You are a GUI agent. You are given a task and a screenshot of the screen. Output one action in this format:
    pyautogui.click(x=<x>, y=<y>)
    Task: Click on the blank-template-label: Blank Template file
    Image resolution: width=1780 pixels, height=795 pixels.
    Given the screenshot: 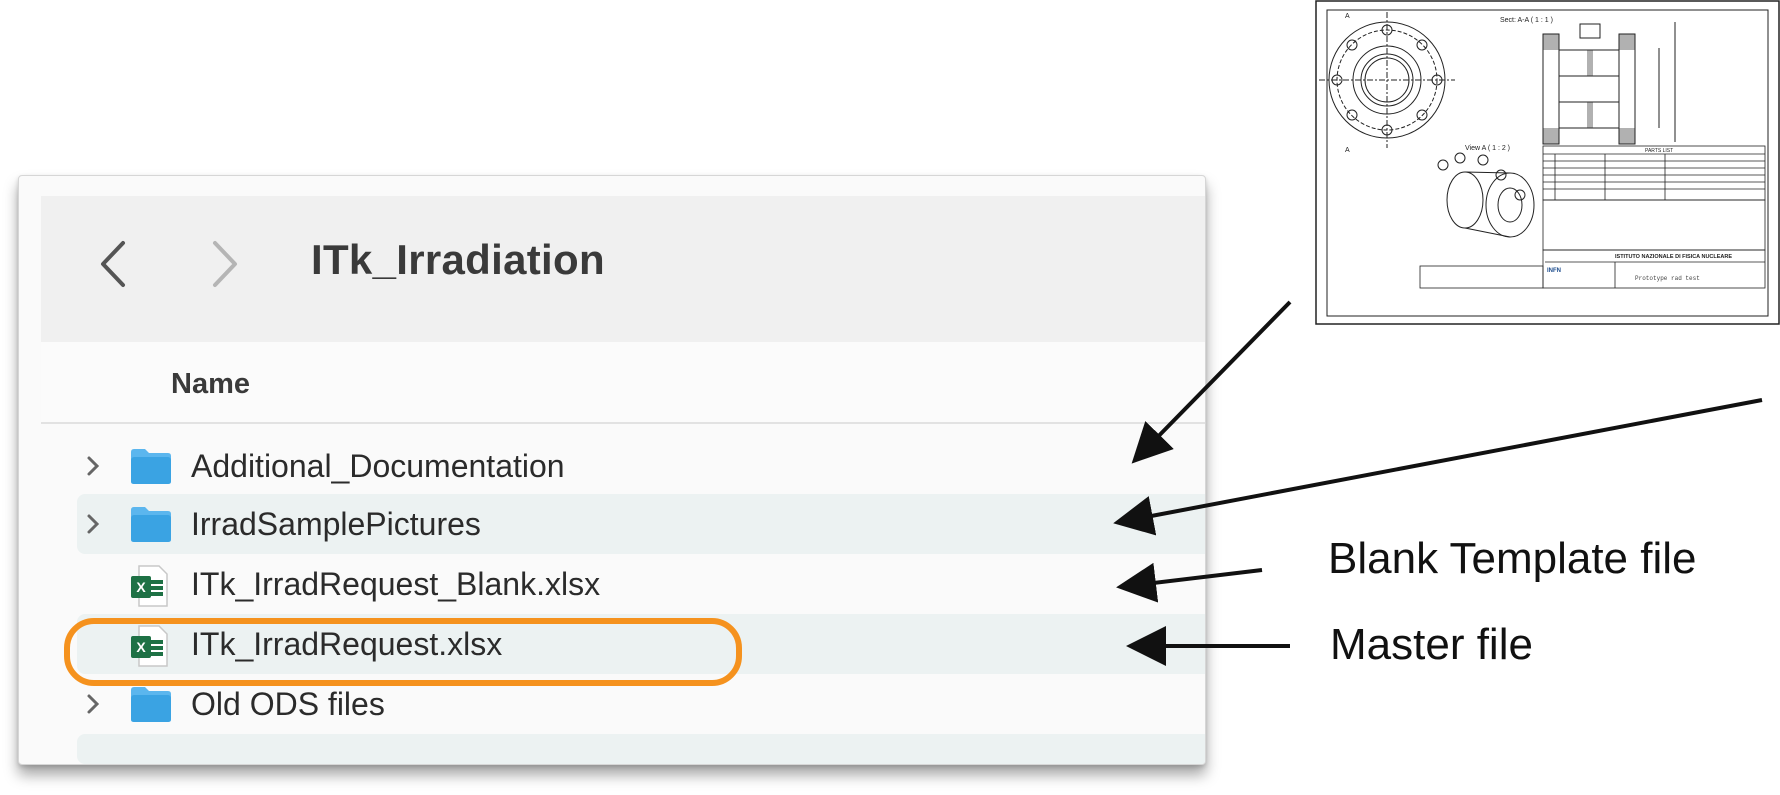 What is the action you would take?
    pyautogui.click(x=1512, y=558)
    